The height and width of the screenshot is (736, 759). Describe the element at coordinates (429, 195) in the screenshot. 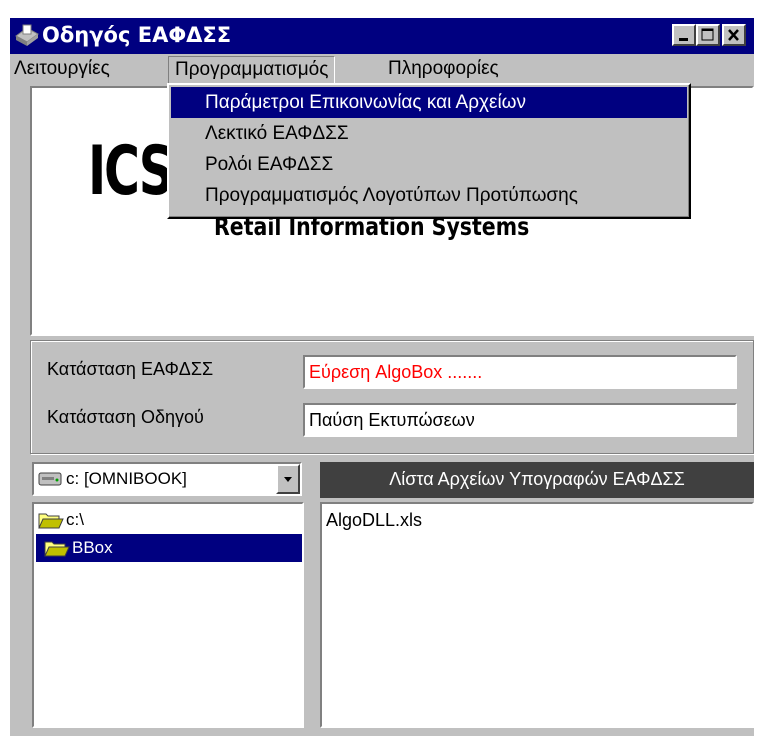

I see `menu-item-logo-programming: Προγραμματισμός Λογοτύπων Προτύπωσης` at that location.